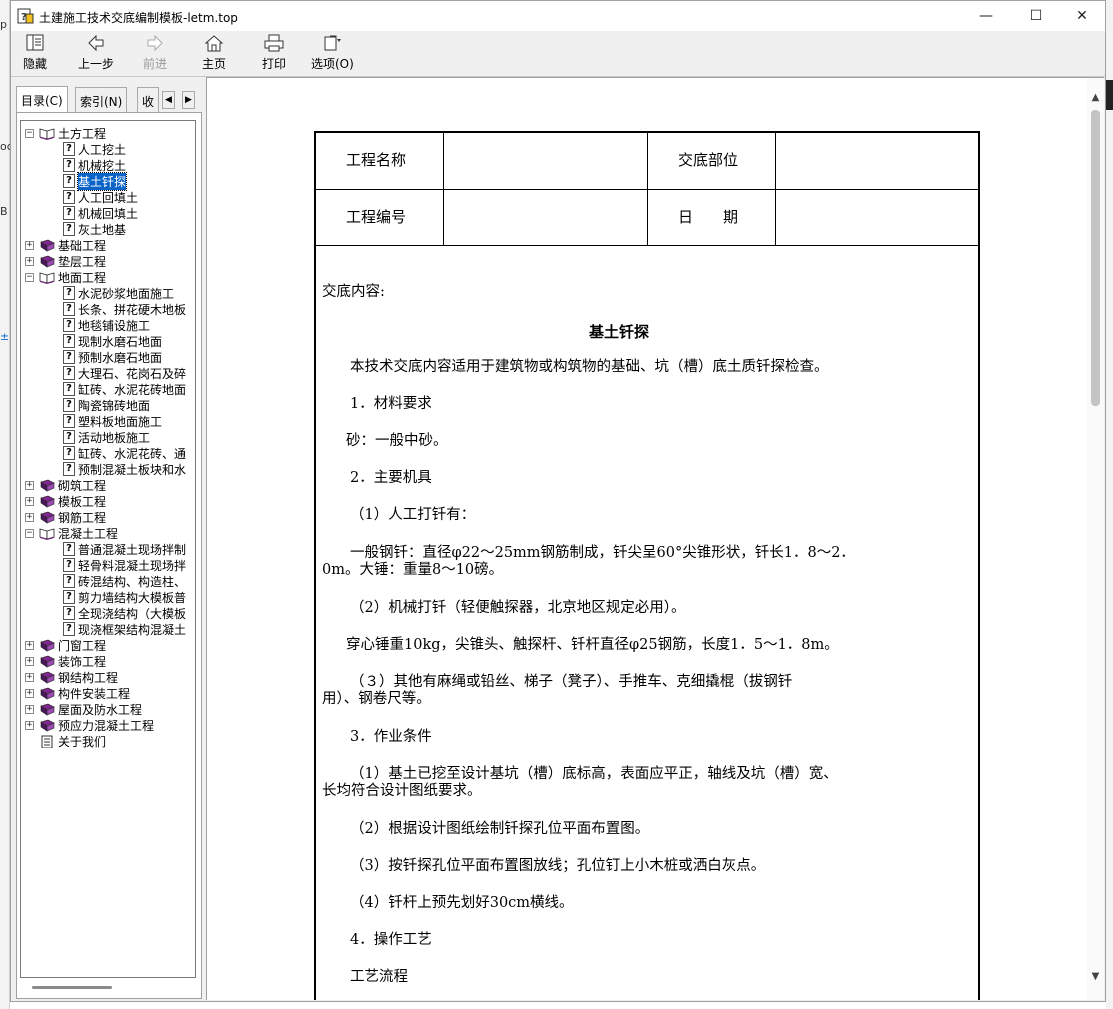  I want to click on tree-topic: ? 现浇框架结构混凝土, so click(124, 629).